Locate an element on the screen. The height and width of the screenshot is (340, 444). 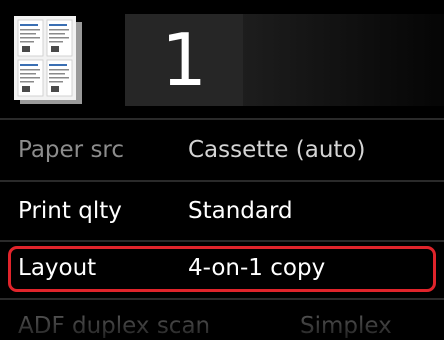
setting-label: Layout is located at coordinates (57, 268).